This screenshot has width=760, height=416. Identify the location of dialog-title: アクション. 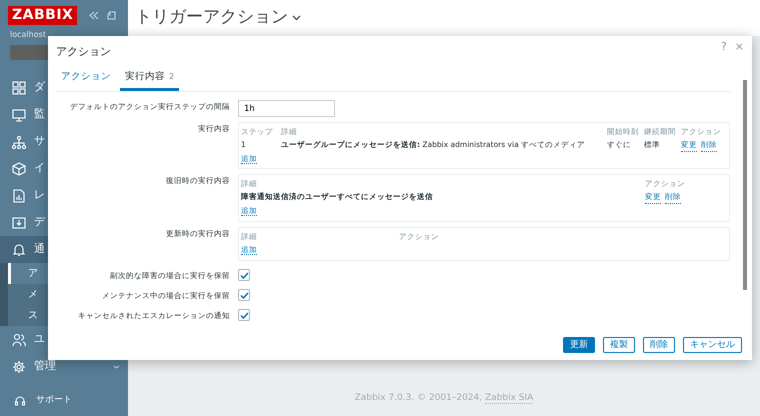
(83, 51).